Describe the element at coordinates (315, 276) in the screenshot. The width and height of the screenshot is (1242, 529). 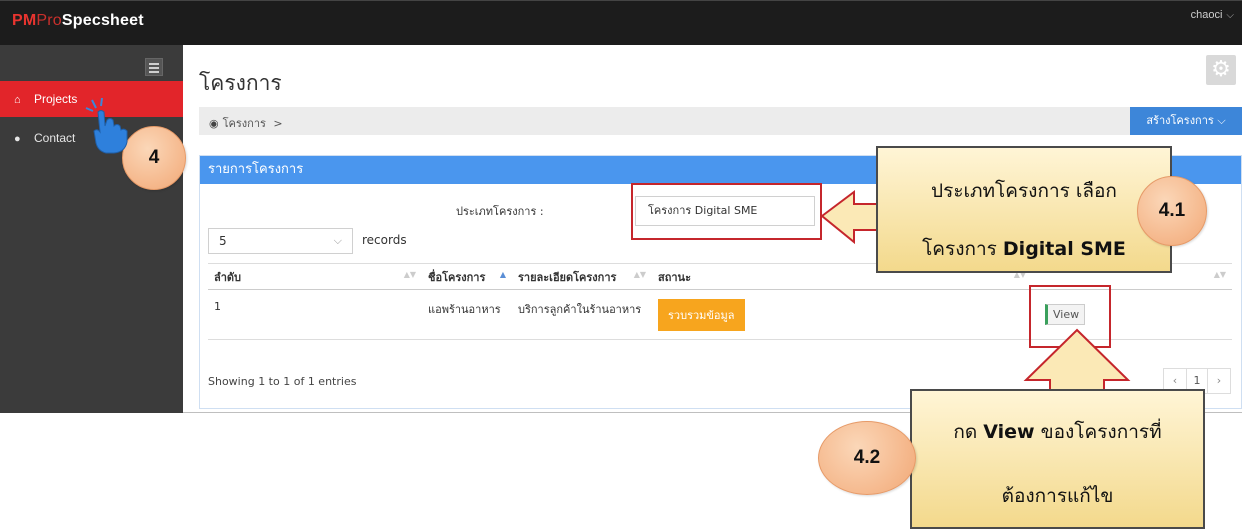
I see `col-index: ลำดับ ▲▼` at that location.